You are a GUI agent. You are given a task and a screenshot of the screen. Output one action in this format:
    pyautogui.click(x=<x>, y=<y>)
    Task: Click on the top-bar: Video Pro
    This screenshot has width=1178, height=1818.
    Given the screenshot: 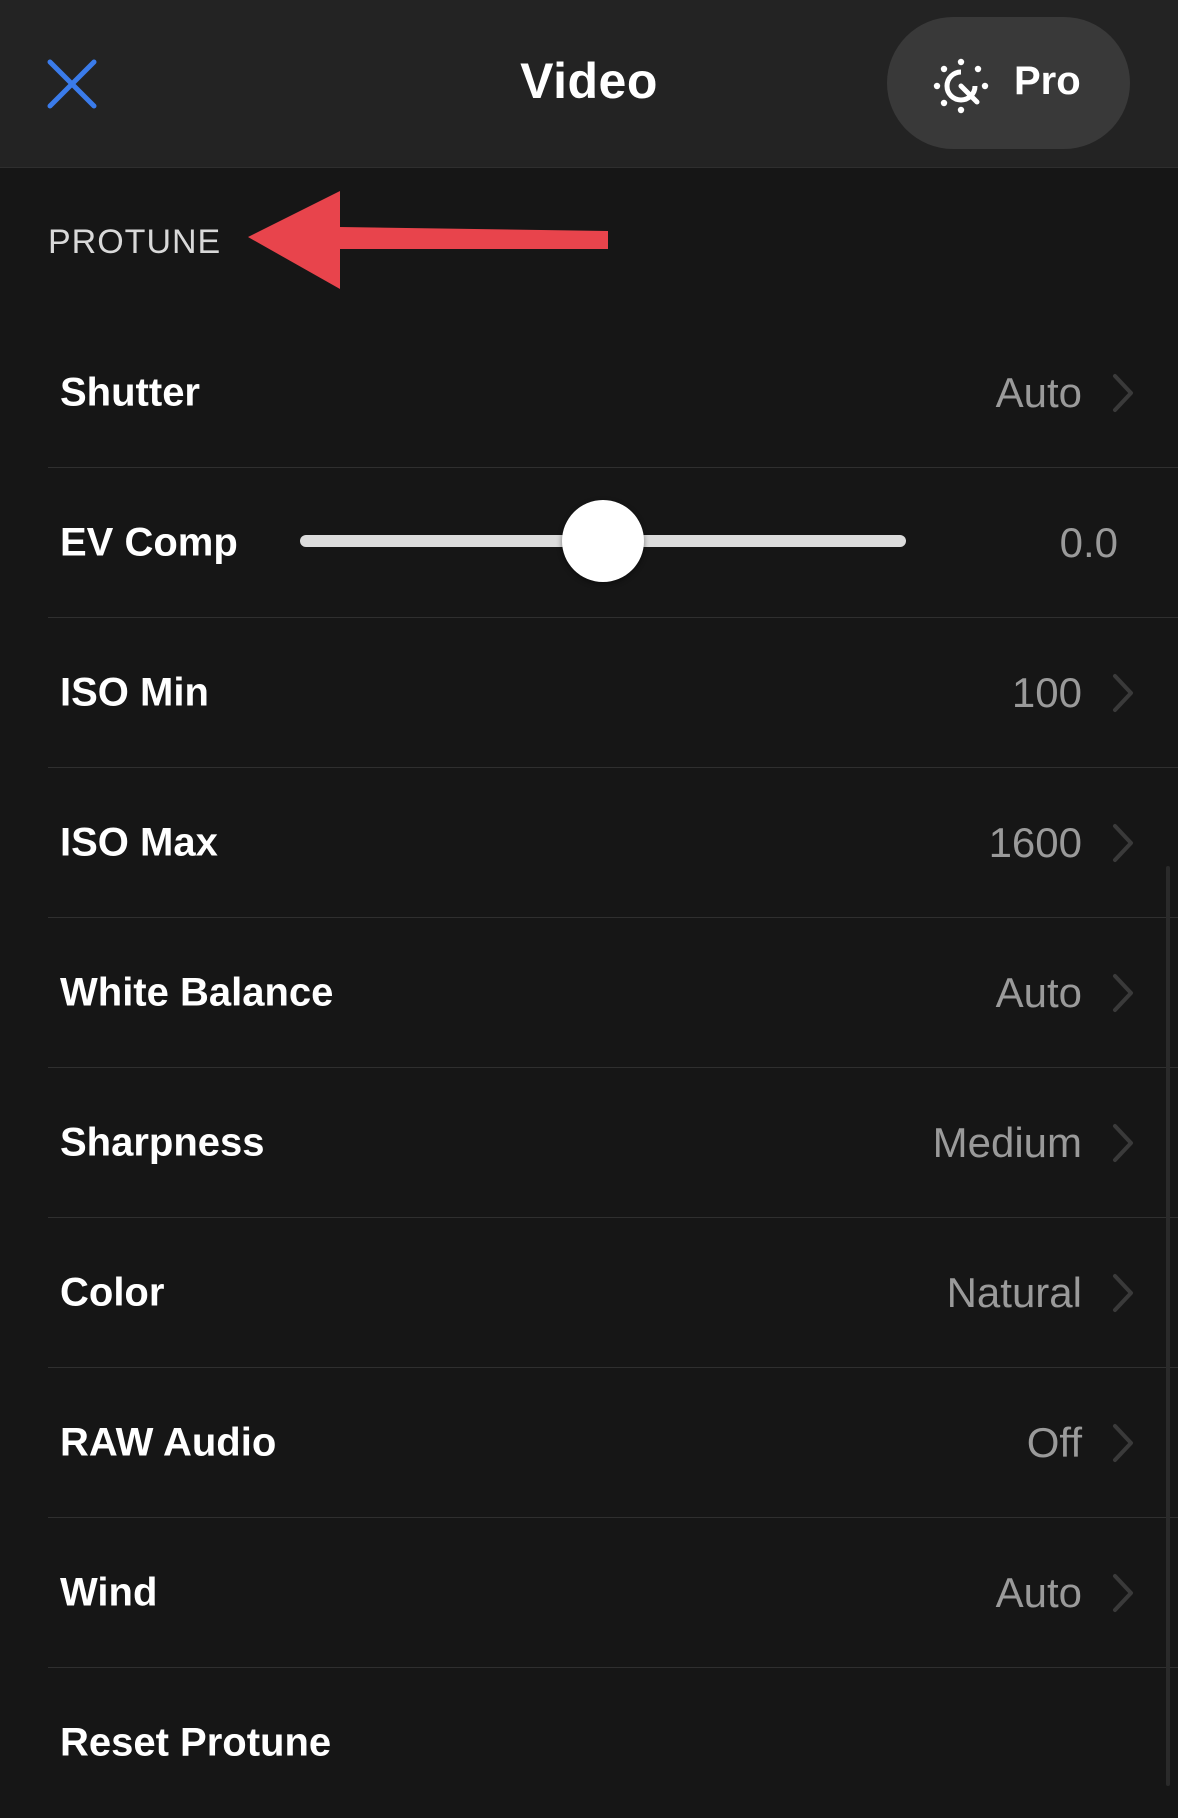 What is the action you would take?
    pyautogui.click(x=589, y=84)
    